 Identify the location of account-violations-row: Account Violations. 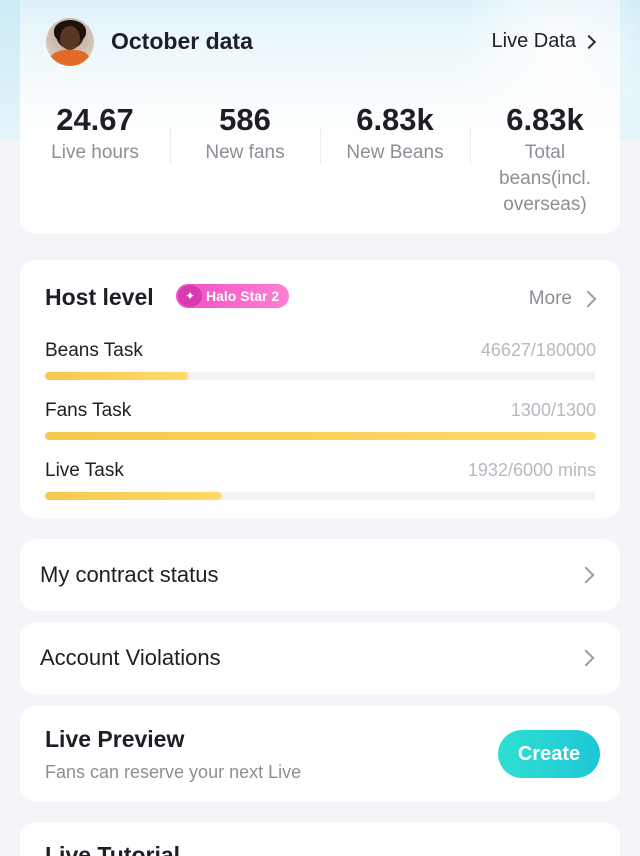
(320, 658).